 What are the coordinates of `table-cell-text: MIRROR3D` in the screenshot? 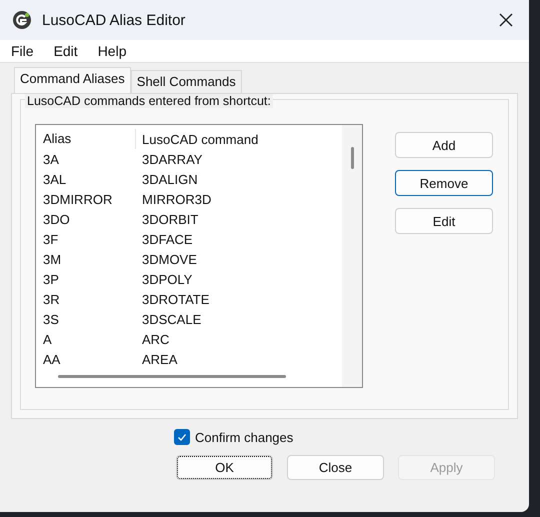 It's located at (176, 199).